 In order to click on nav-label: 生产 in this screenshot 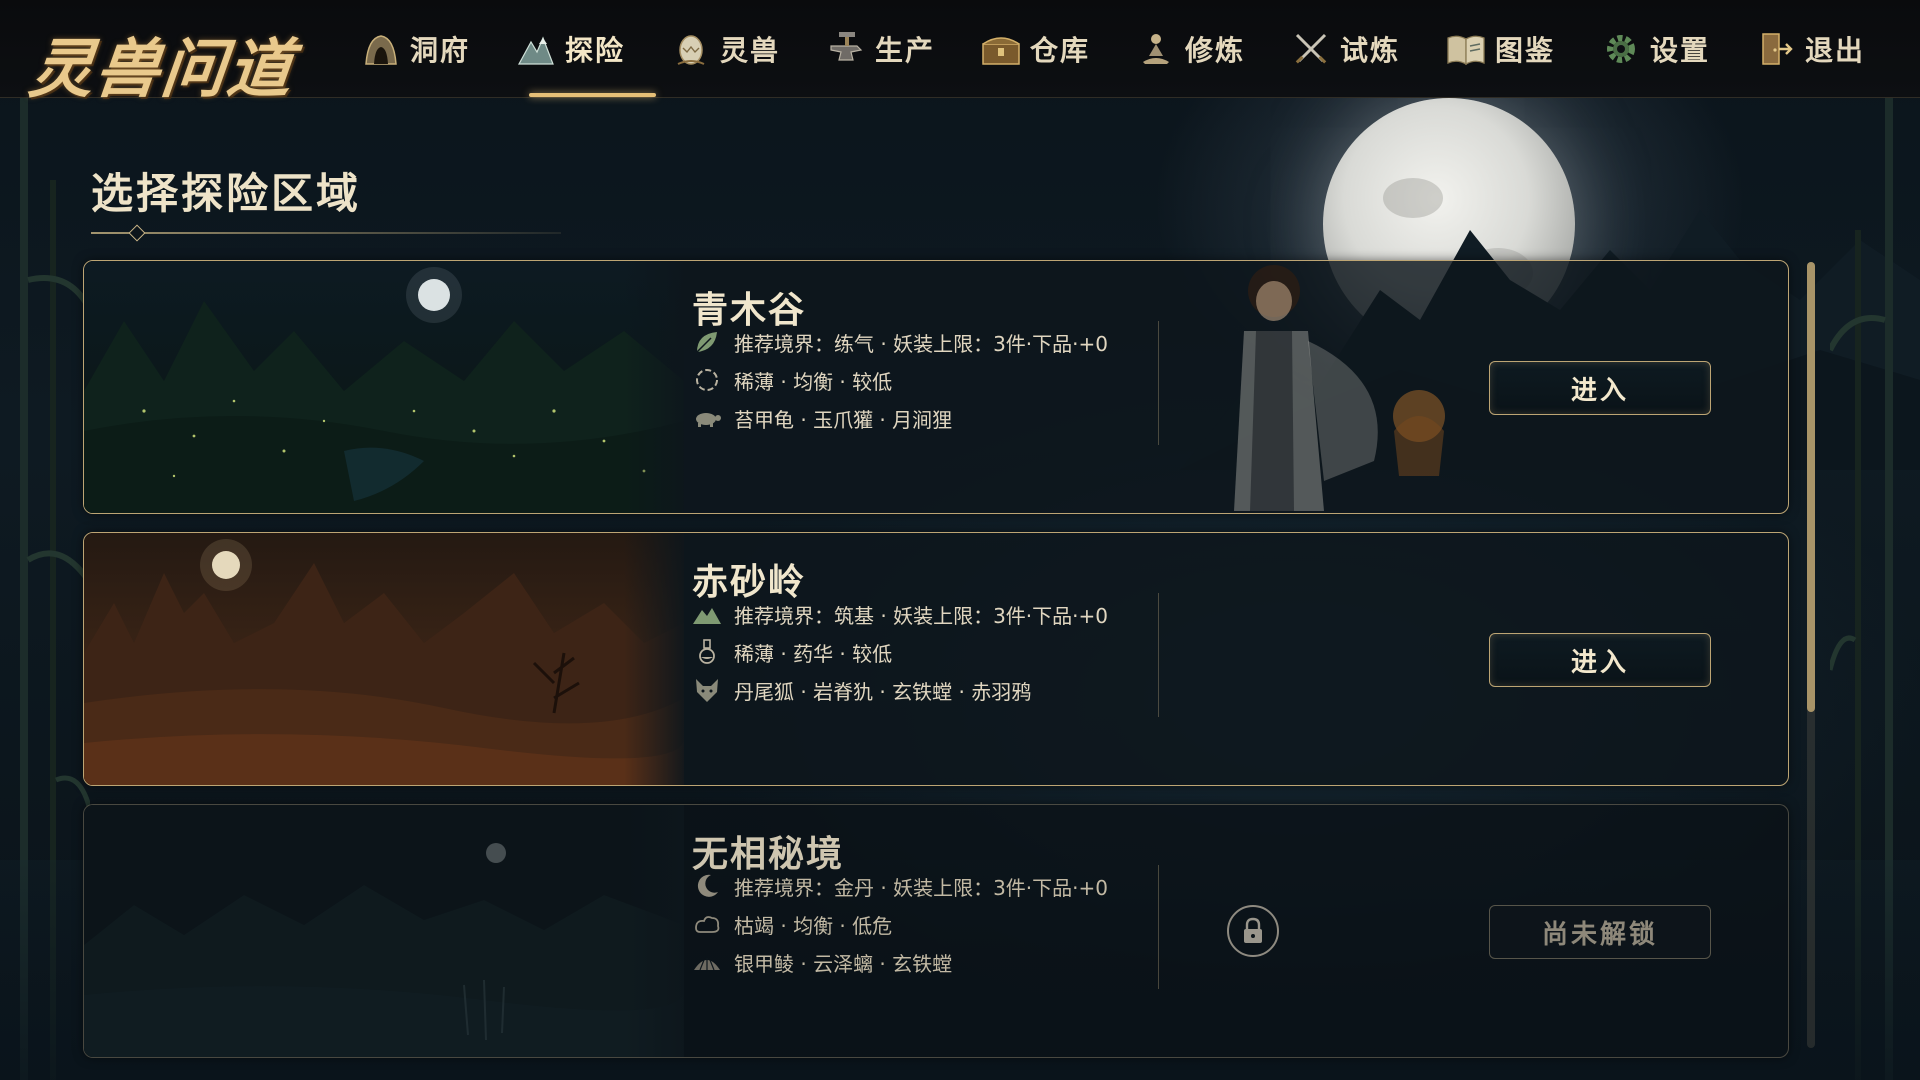, I will do `click(905, 50)`.